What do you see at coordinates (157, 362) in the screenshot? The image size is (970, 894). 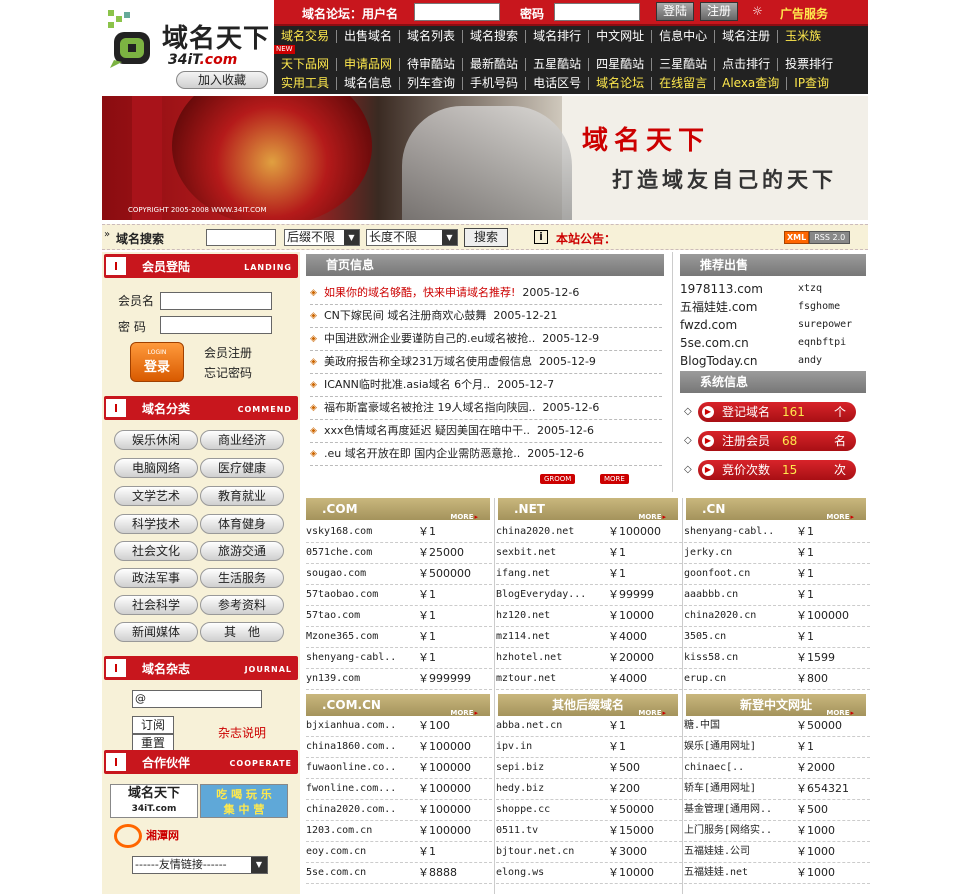 I see `member-login-button: LOGIN 登录` at bounding box center [157, 362].